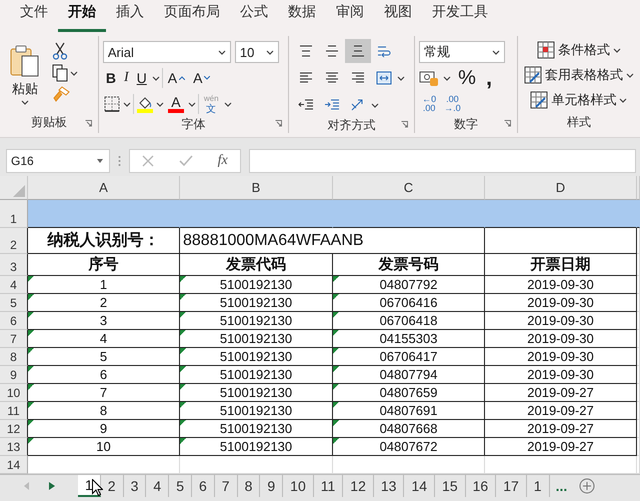 The image size is (640, 501). I want to click on style-menu-button: 条件格式, so click(579, 50).